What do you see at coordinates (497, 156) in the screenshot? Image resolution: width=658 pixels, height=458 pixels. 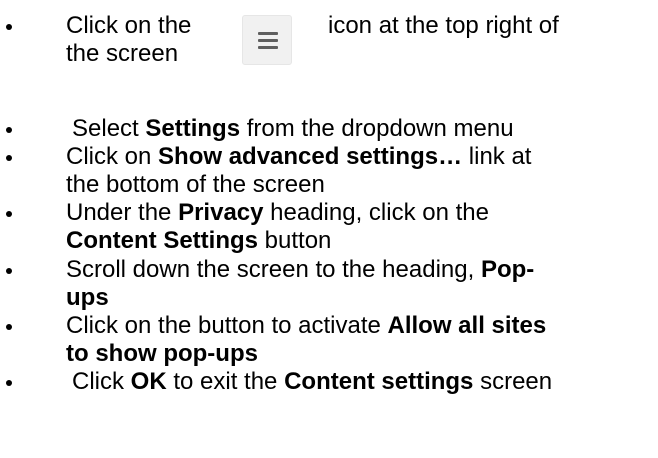 I see `instruction-segment: link at` at bounding box center [497, 156].